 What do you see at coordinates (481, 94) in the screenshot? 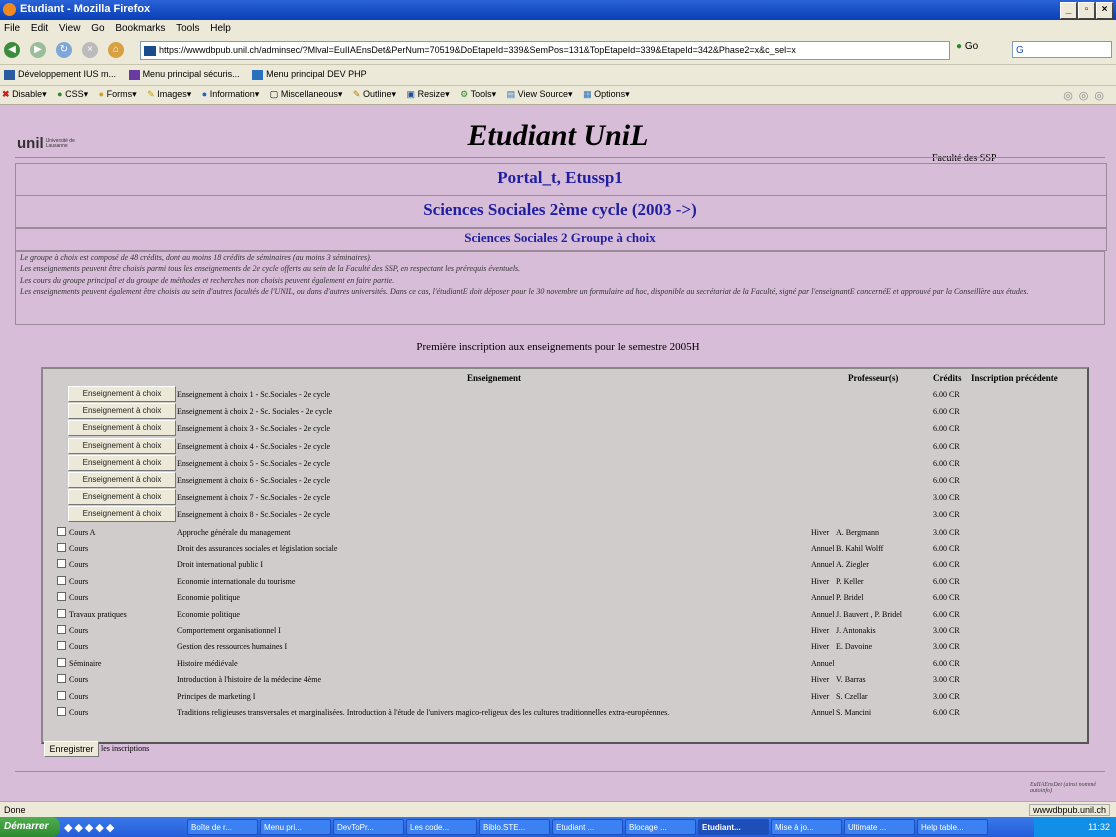
I see `dev-label: Tools` at bounding box center [481, 94].